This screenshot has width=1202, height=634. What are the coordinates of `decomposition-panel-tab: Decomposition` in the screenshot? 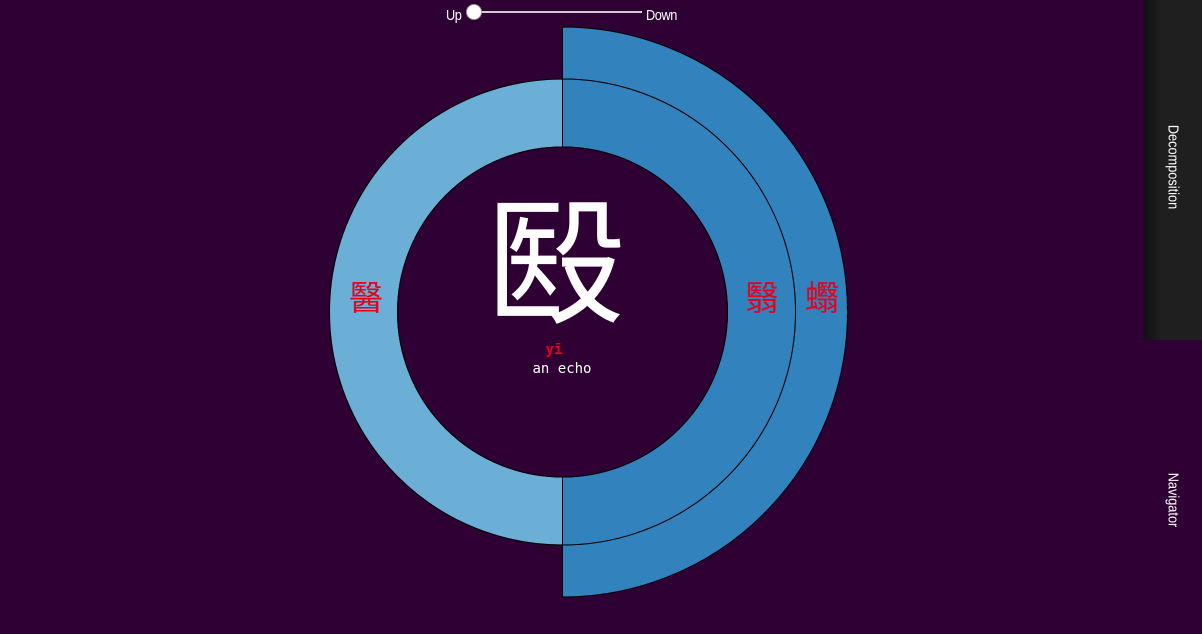 It's located at (1173, 170).